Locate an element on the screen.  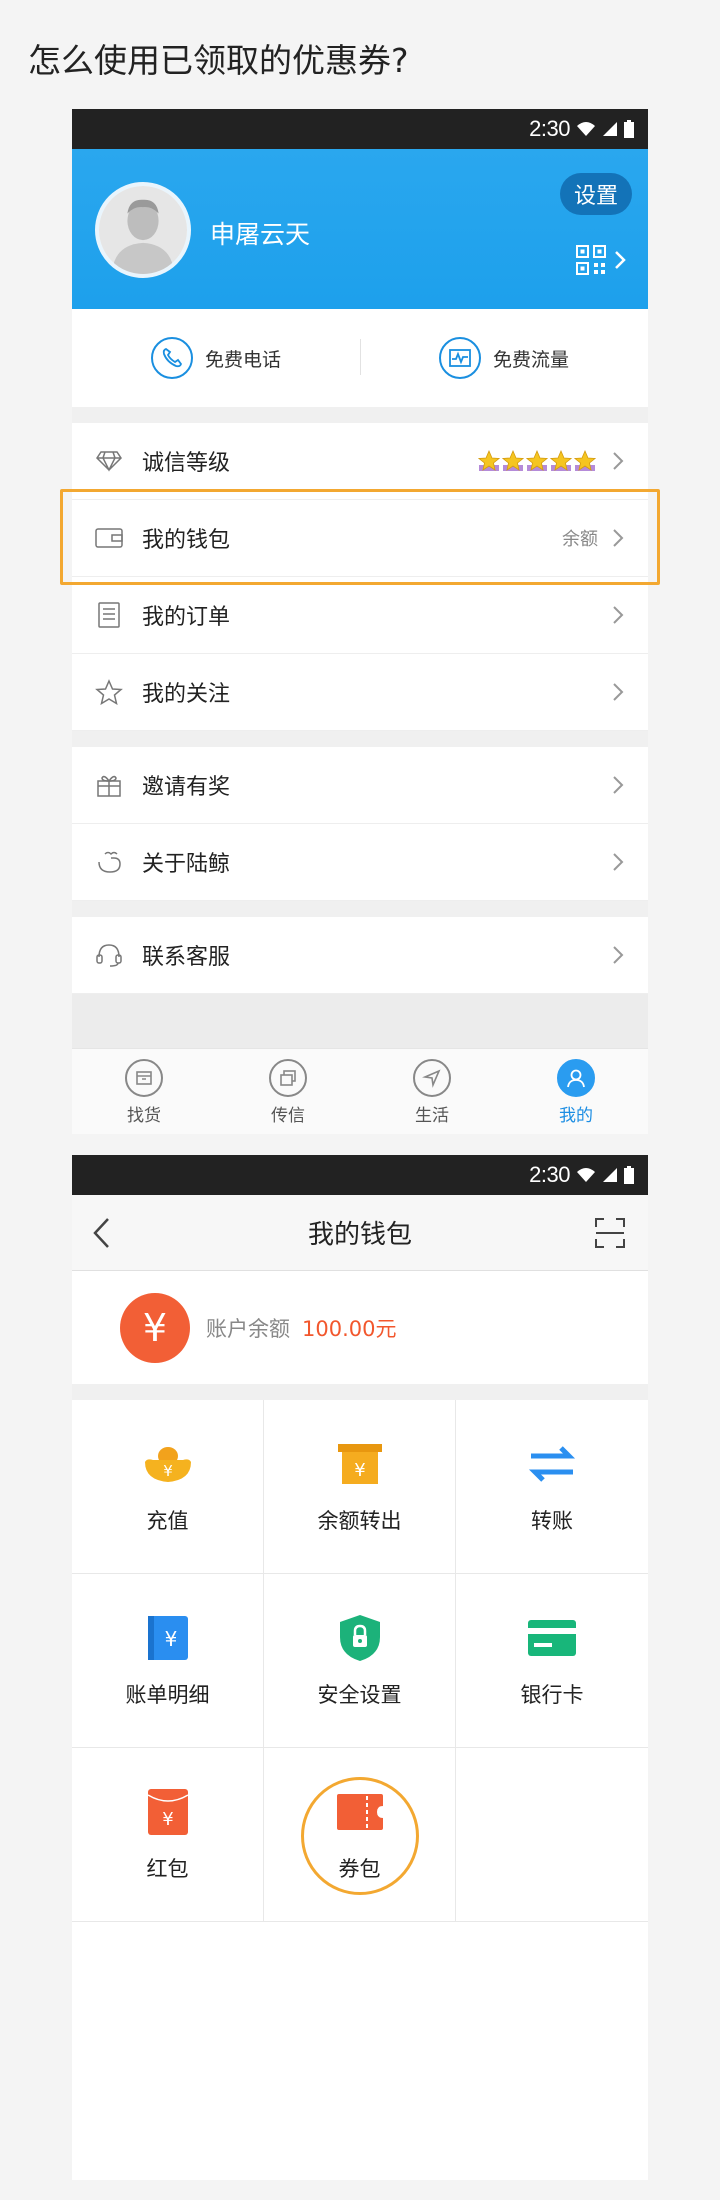
balance-transfer-out-button: ¥ 余额转出 is located at coordinates (360, 1487).